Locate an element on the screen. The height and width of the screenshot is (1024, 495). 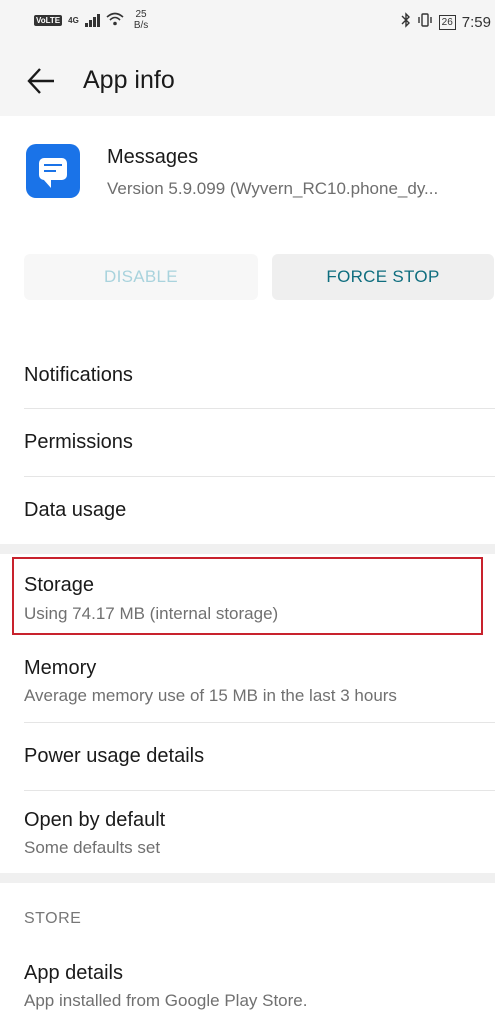
highlight-box is located at coordinates (247, 596).